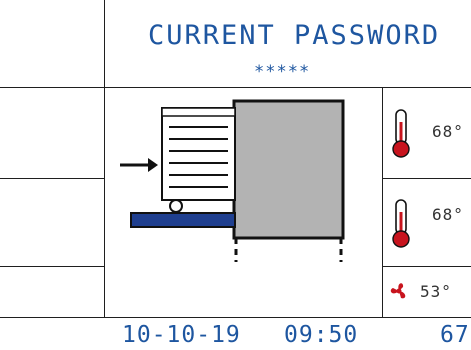  I want to click on sensor-1-value: 68°, so click(448, 131).